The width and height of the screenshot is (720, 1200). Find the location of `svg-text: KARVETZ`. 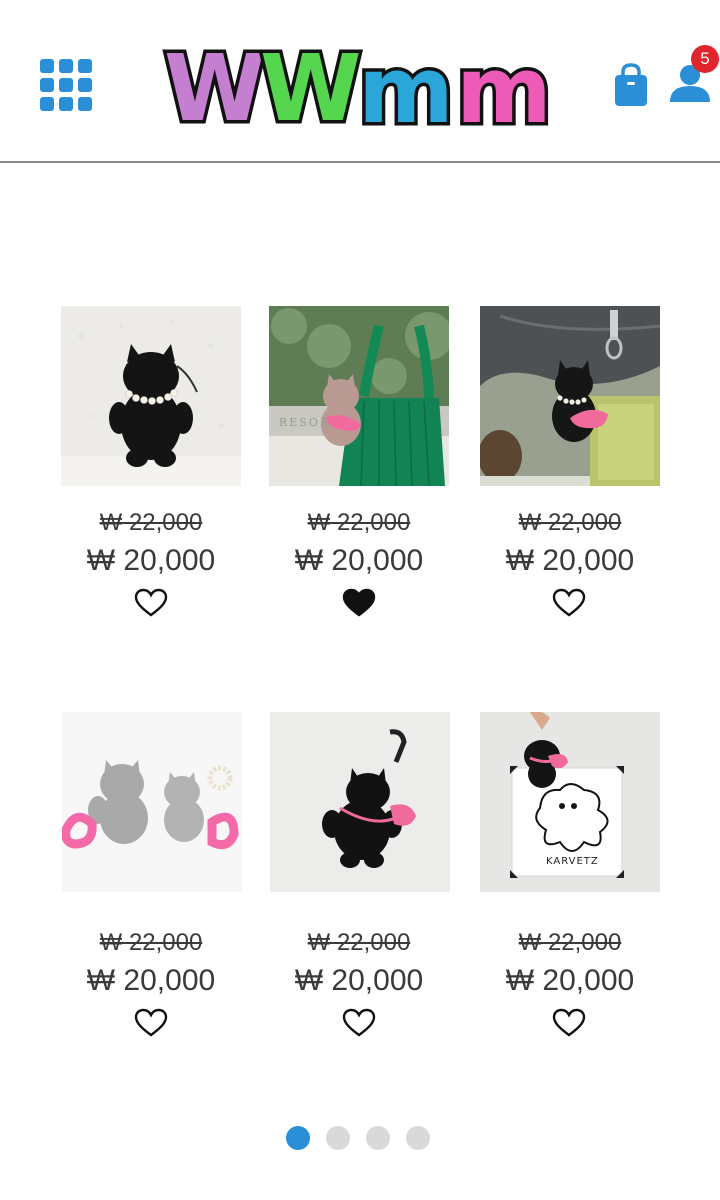

svg-text: KARVETZ is located at coordinates (572, 861).